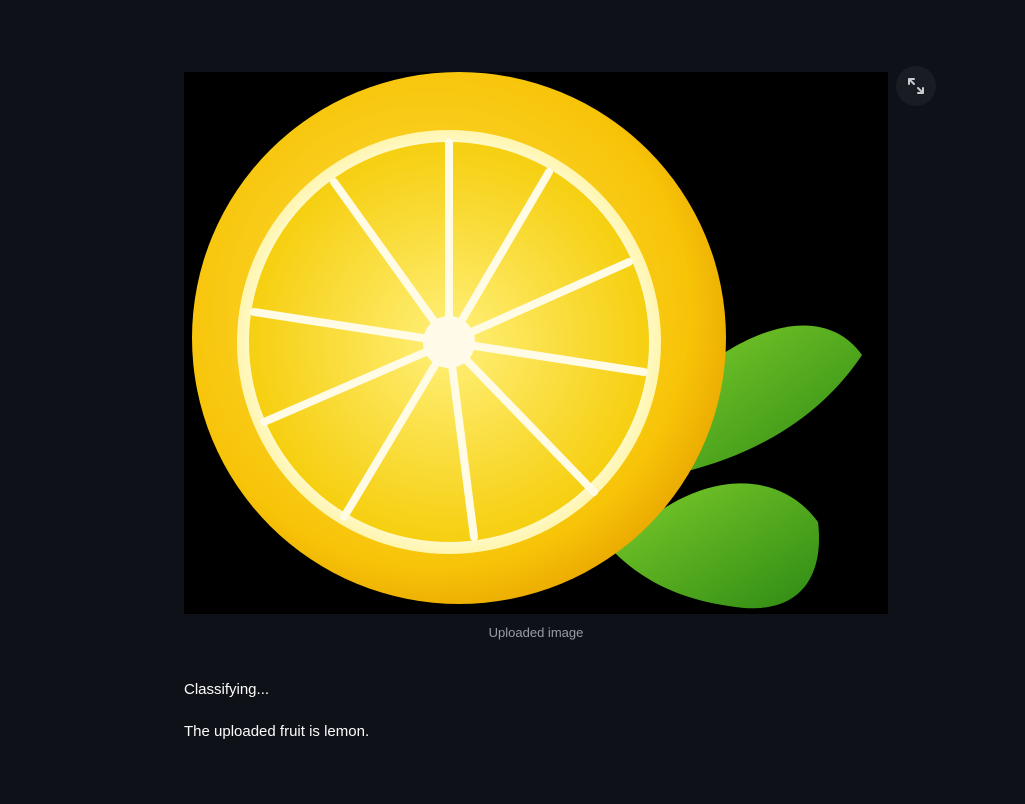 The height and width of the screenshot is (804, 1025). What do you see at coordinates (277, 731) in the screenshot?
I see `result-text: The uploaded fruit is lemon.` at bounding box center [277, 731].